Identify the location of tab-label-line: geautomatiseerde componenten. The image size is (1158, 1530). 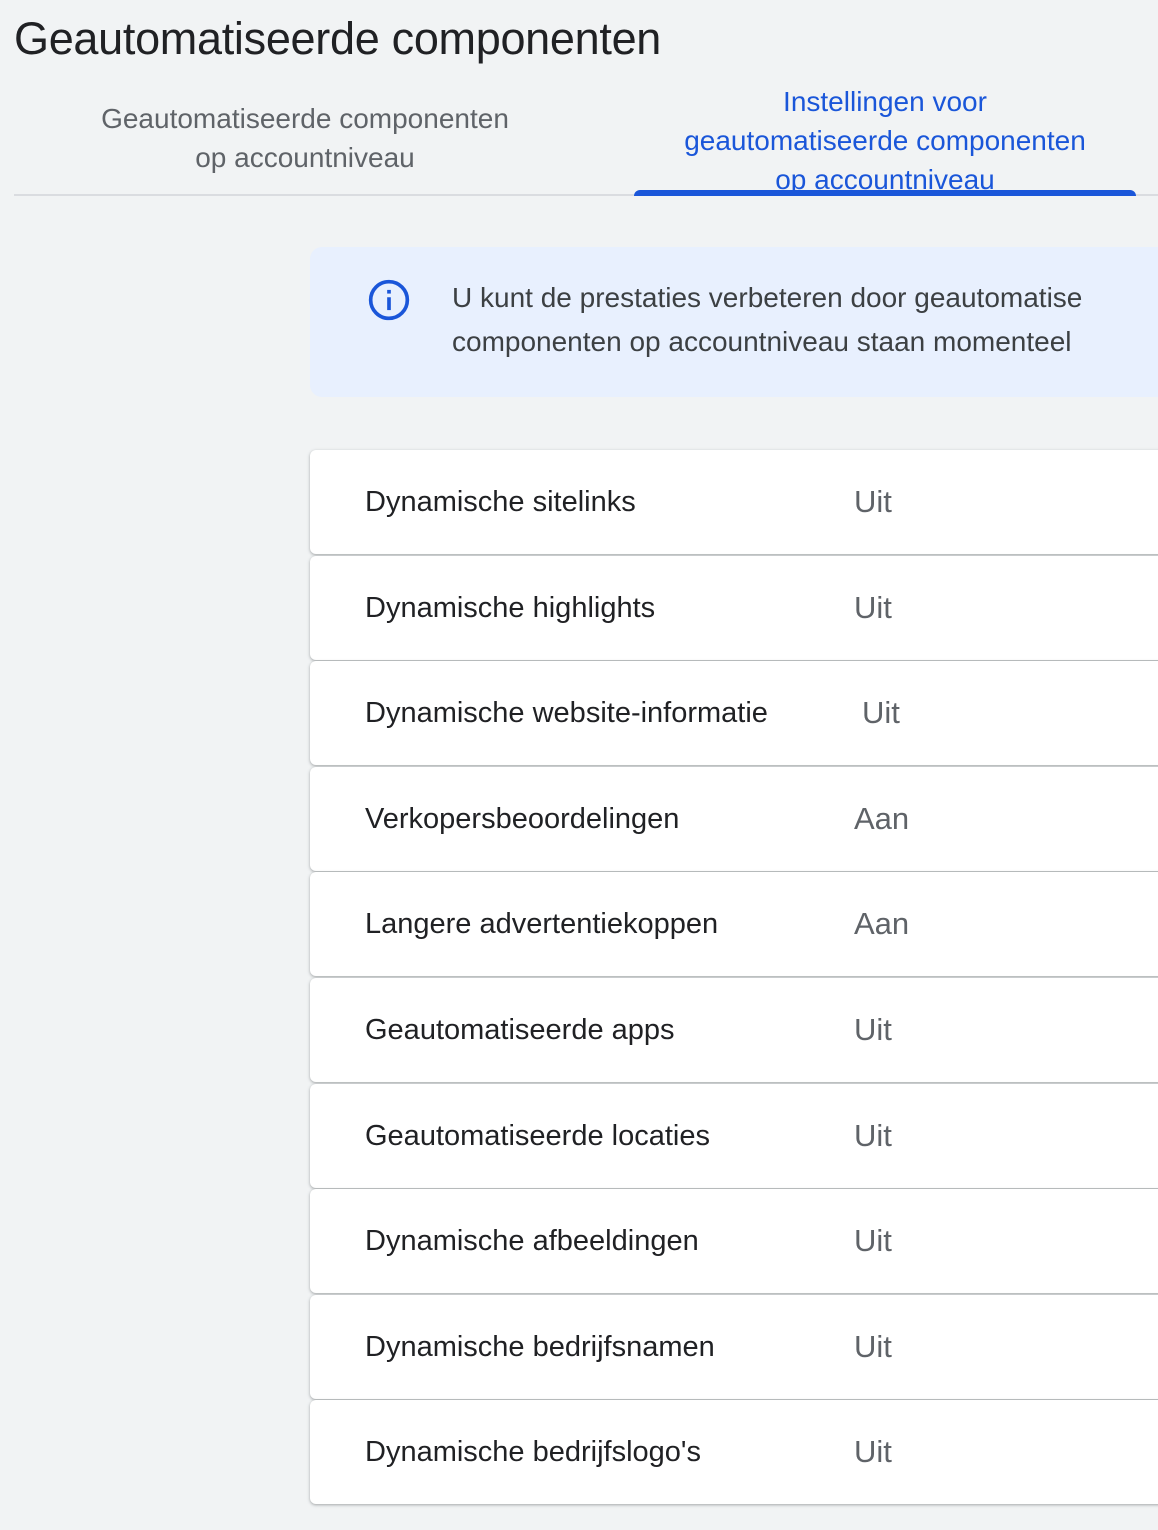
(885, 140).